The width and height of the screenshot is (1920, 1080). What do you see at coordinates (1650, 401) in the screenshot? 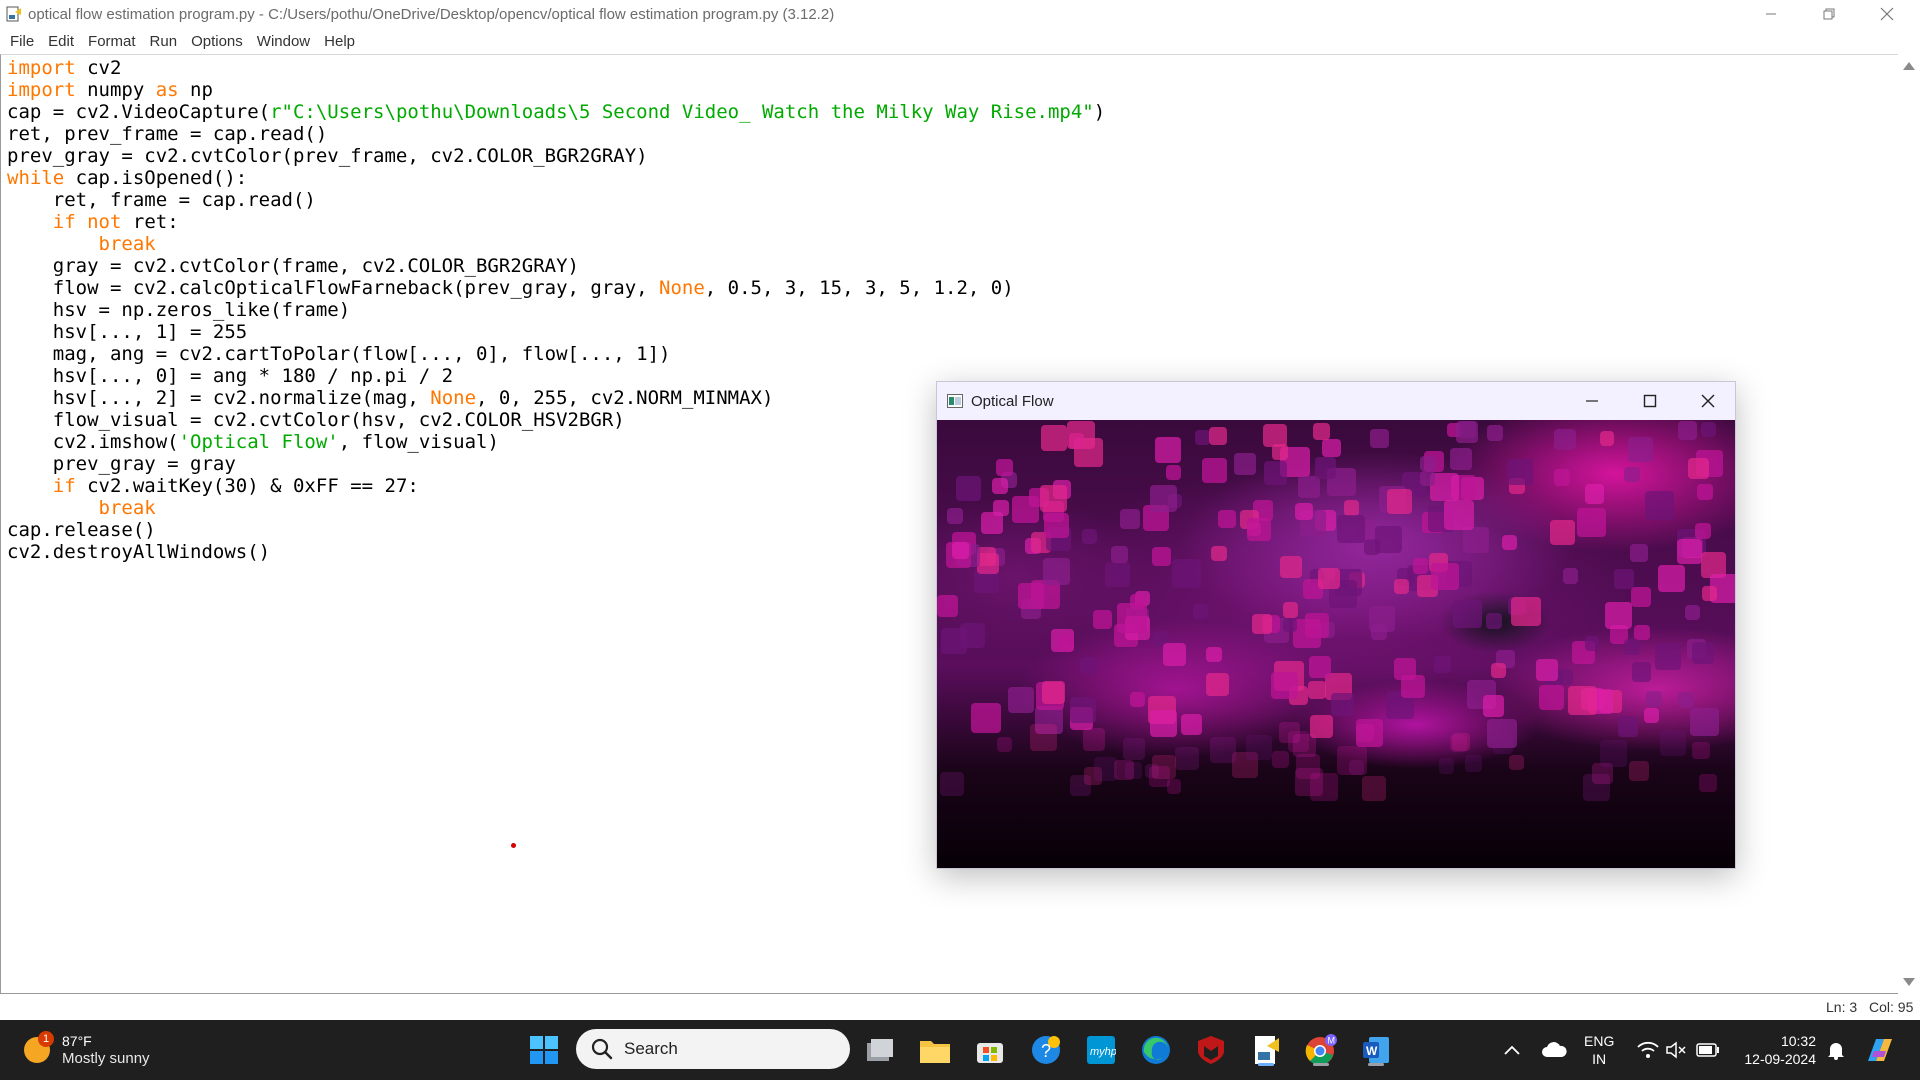
I see `flow-maximize-button` at bounding box center [1650, 401].